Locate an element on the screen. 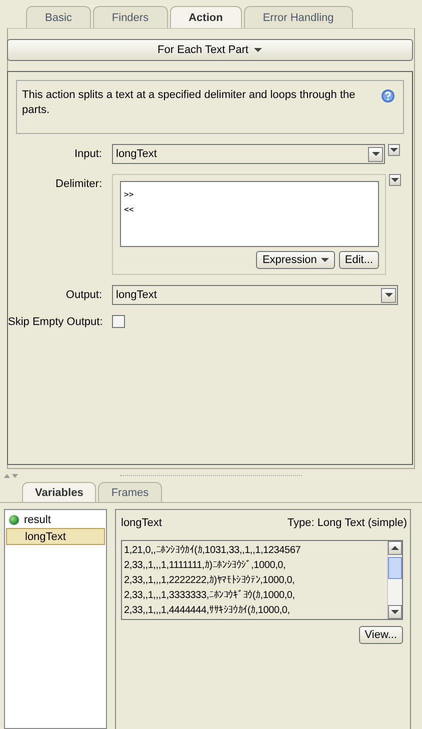 The image size is (422, 729). input-label: Input: is located at coordinates (88, 154).